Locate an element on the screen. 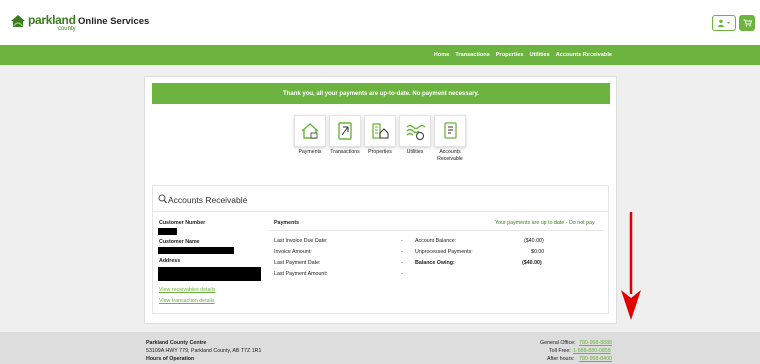 Image resolution: width=760 pixels, height=364 pixels. tile-accounts-receivable is located at coordinates (450, 131).